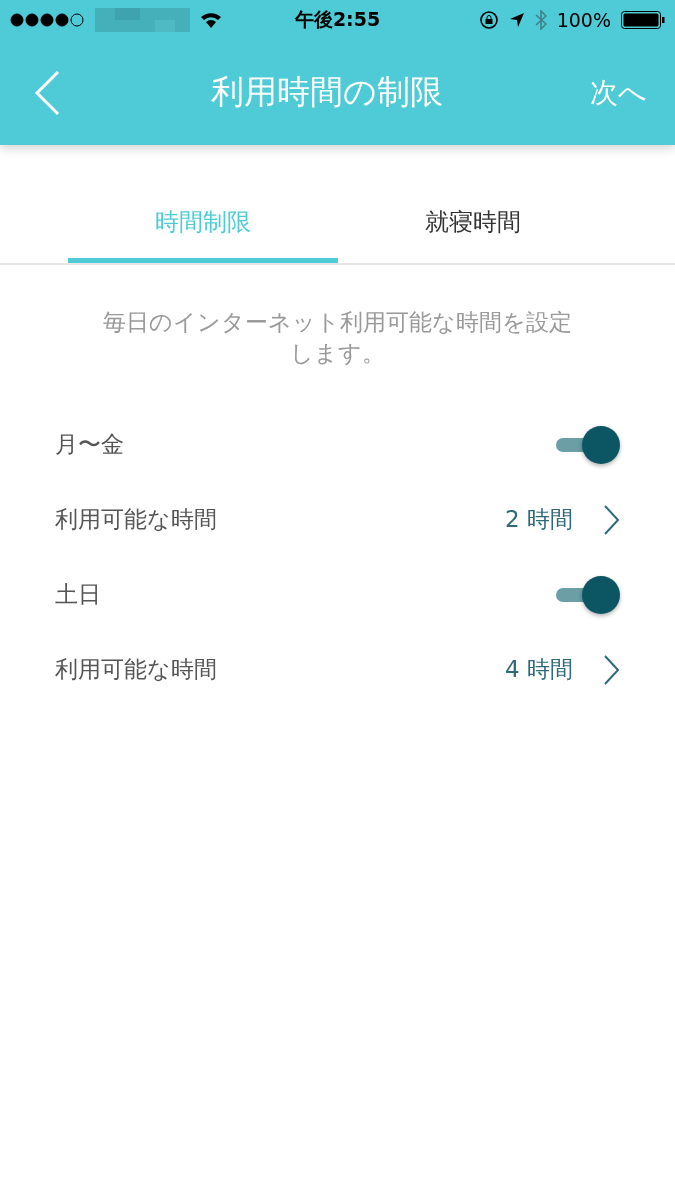 The width and height of the screenshot is (675, 1200). What do you see at coordinates (203, 204) in the screenshot?
I see `tab: 時間制限` at bounding box center [203, 204].